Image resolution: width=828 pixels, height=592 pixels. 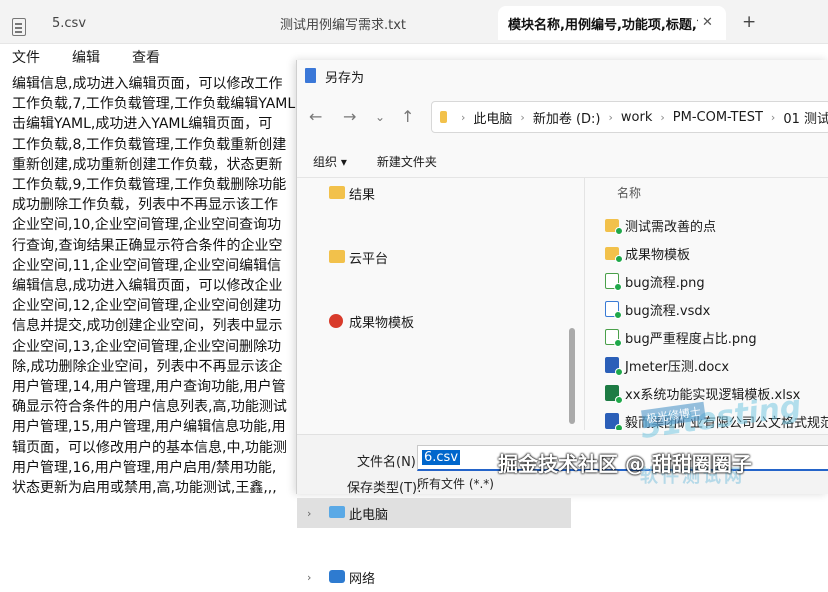 What do you see at coordinates (434, 577) in the screenshot?
I see `nav-item: › 网络` at bounding box center [434, 577].